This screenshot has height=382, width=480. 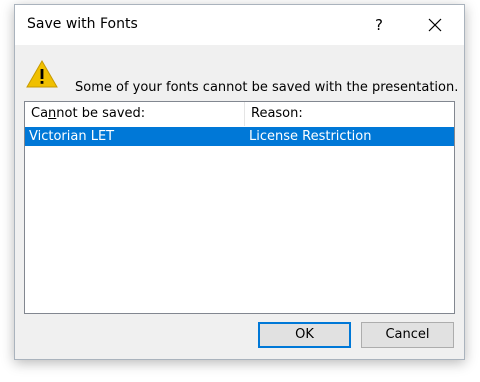 I want to click on dialog-title: Save with Fonts, so click(x=82, y=24).